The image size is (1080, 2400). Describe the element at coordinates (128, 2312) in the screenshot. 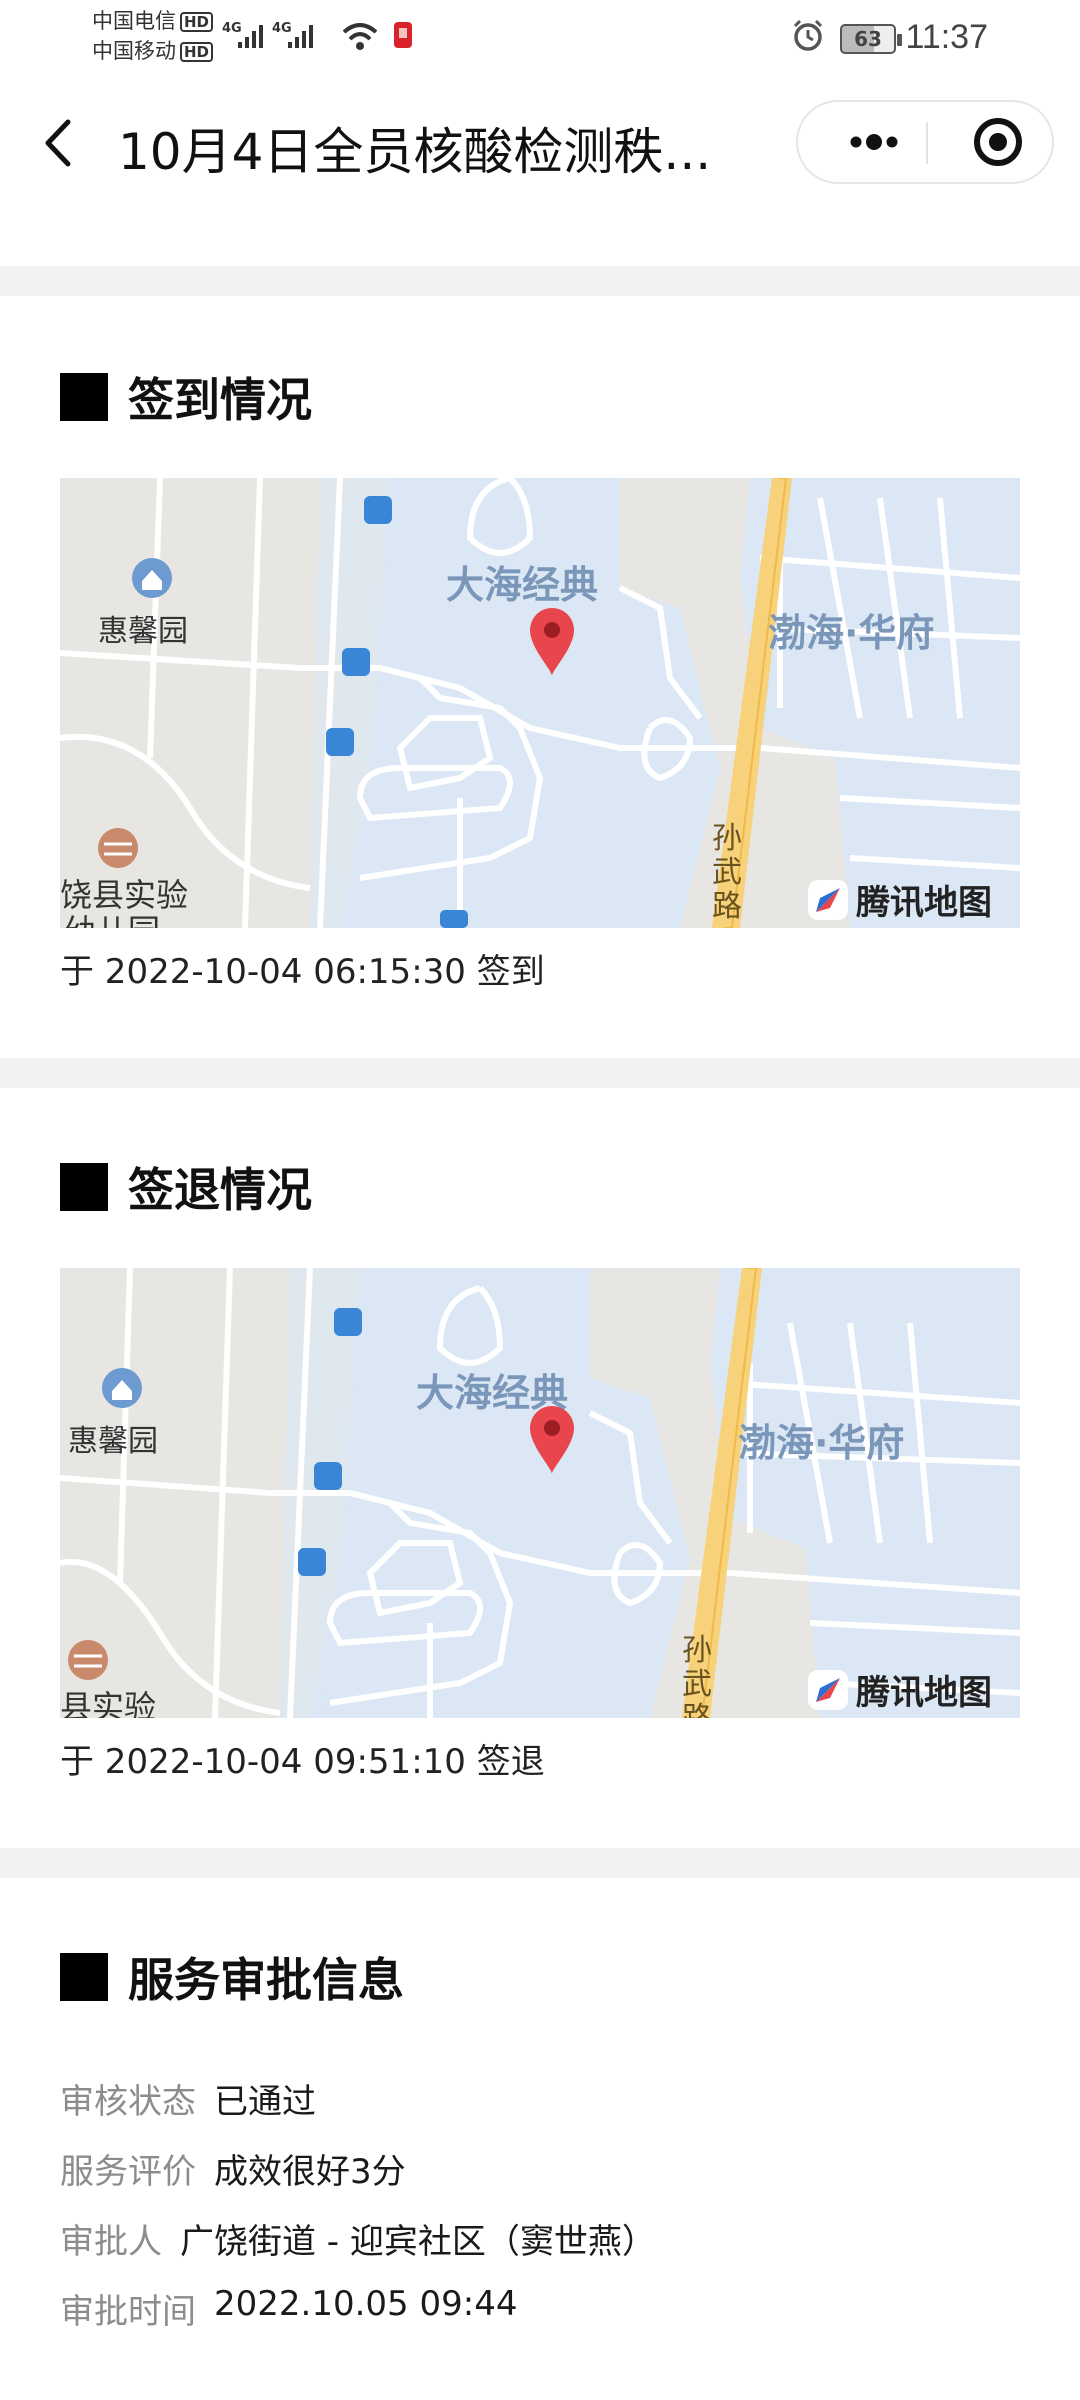

I see `info-key: 审批时间` at that location.